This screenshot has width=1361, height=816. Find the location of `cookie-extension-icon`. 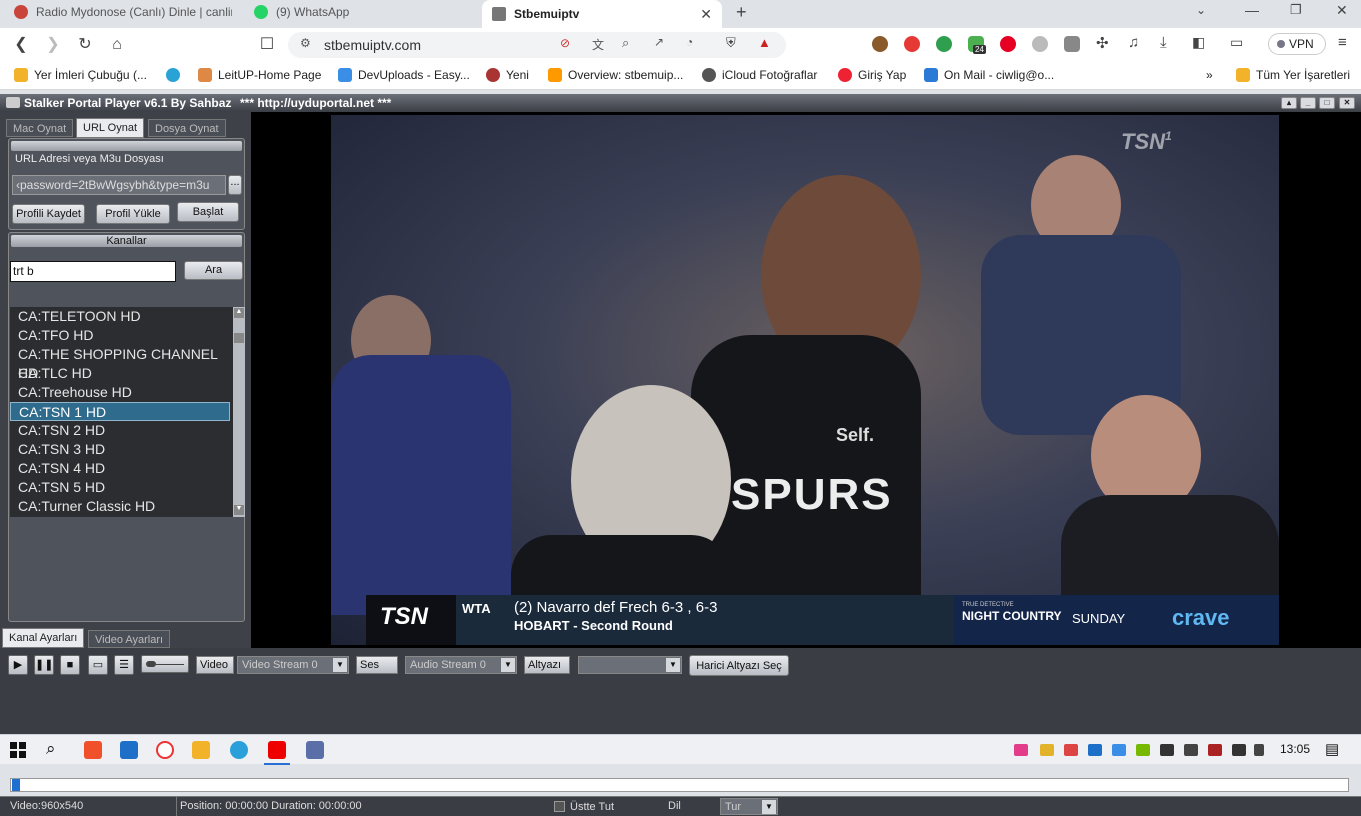

cookie-extension-icon is located at coordinates (880, 44).